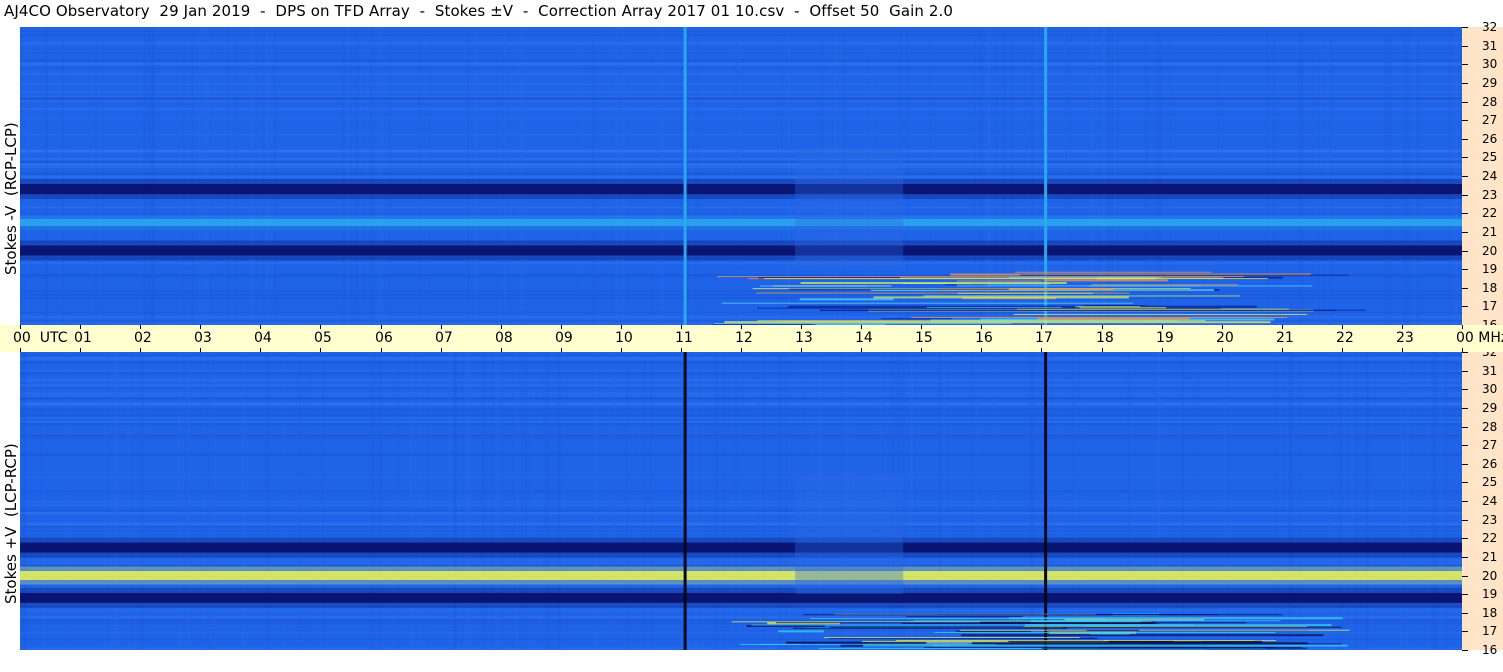 This screenshot has height=672, width=1503. What do you see at coordinates (1490, 27) in the screenshot?
I see `freq-tick-label: 32` at bounding box center [1490, 27].